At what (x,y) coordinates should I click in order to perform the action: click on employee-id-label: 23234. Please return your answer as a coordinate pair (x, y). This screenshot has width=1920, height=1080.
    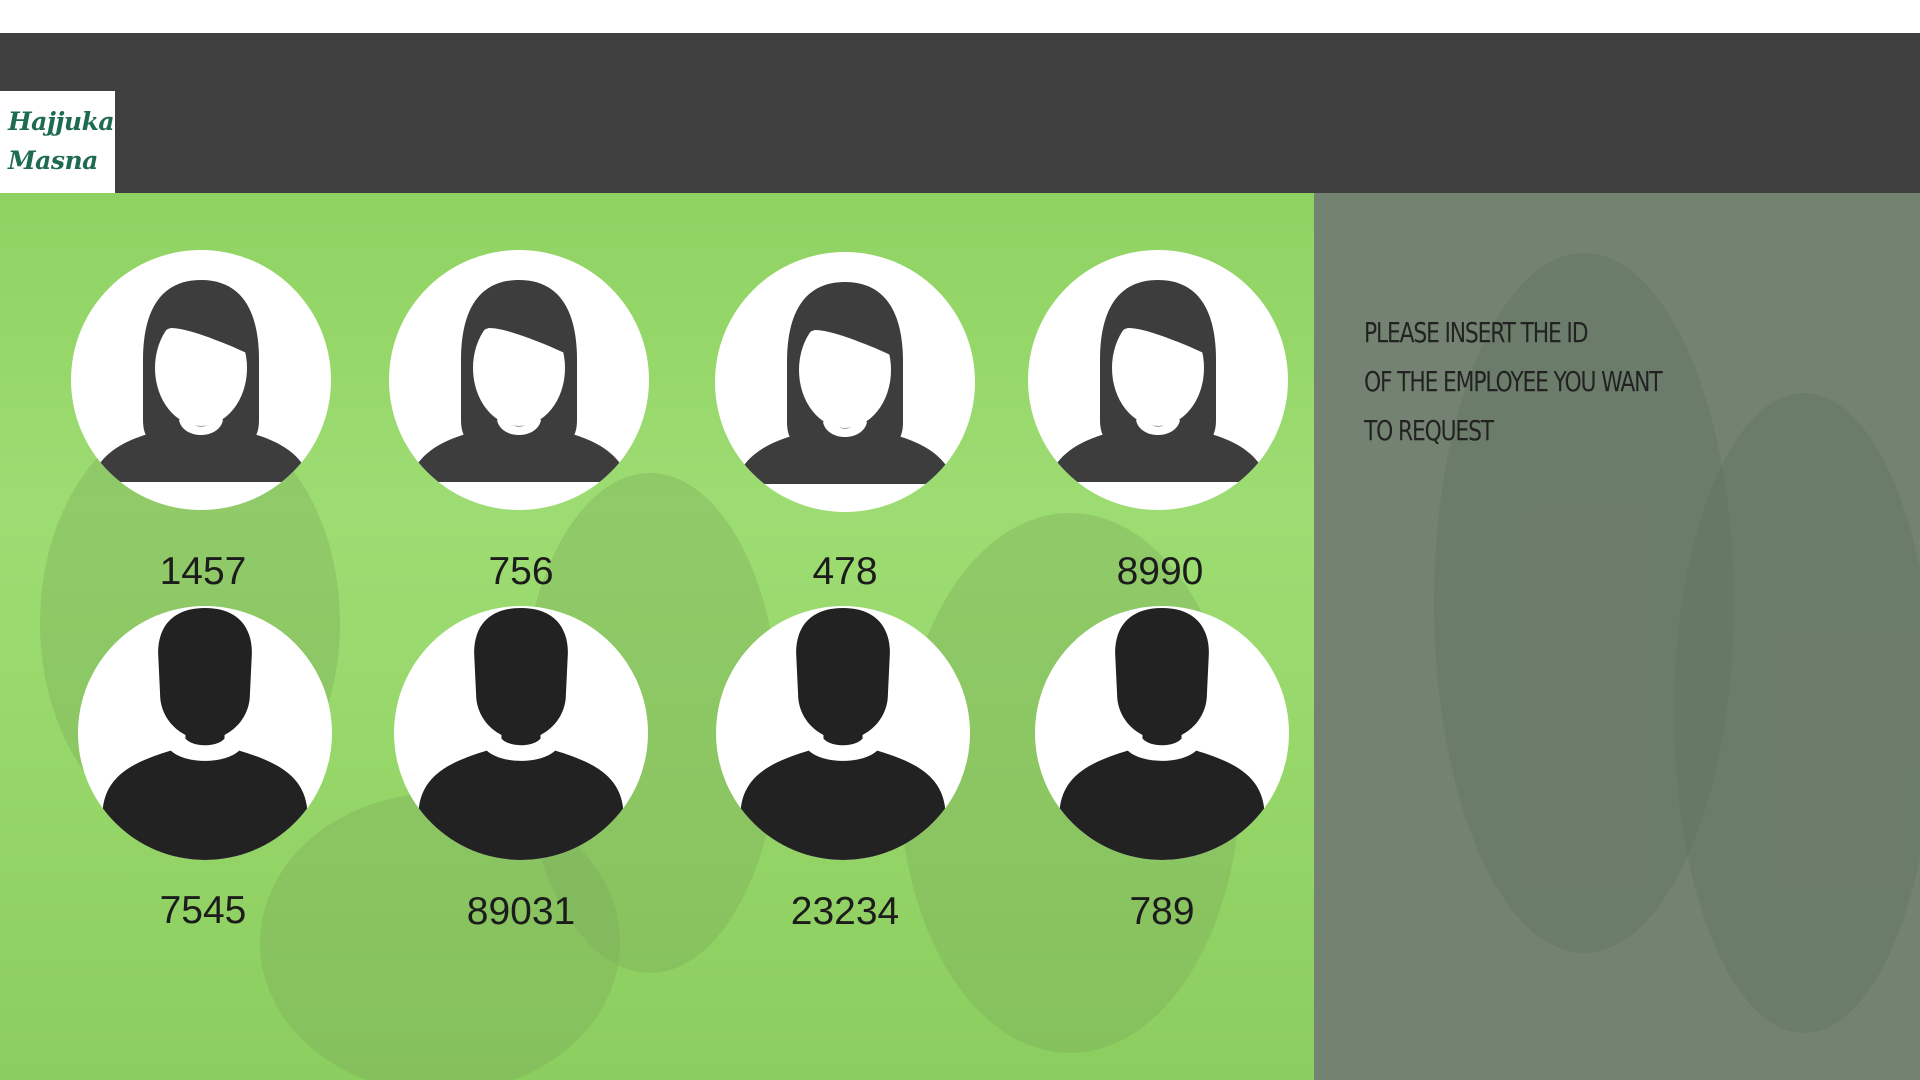
    Looking at the image, I should click on (845, 911).